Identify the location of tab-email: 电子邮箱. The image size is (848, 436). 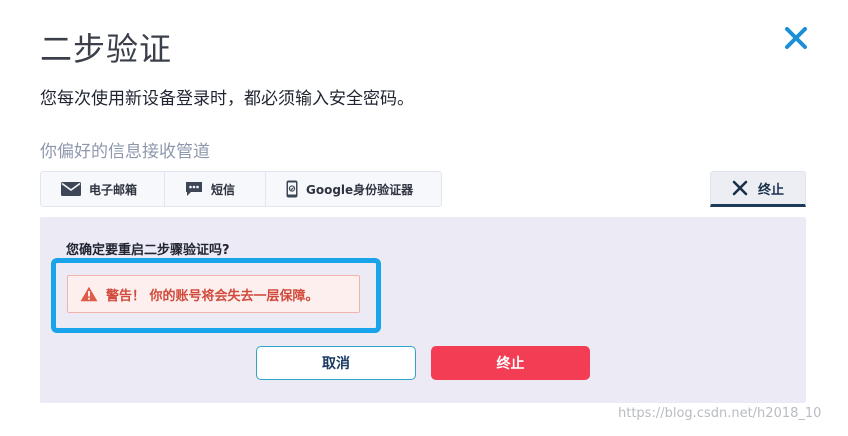
(103, 189).